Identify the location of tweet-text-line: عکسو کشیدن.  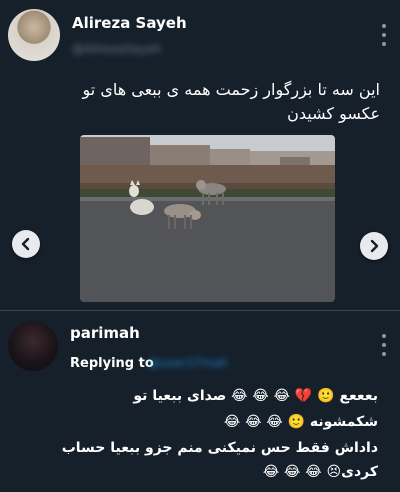
(333, 113).